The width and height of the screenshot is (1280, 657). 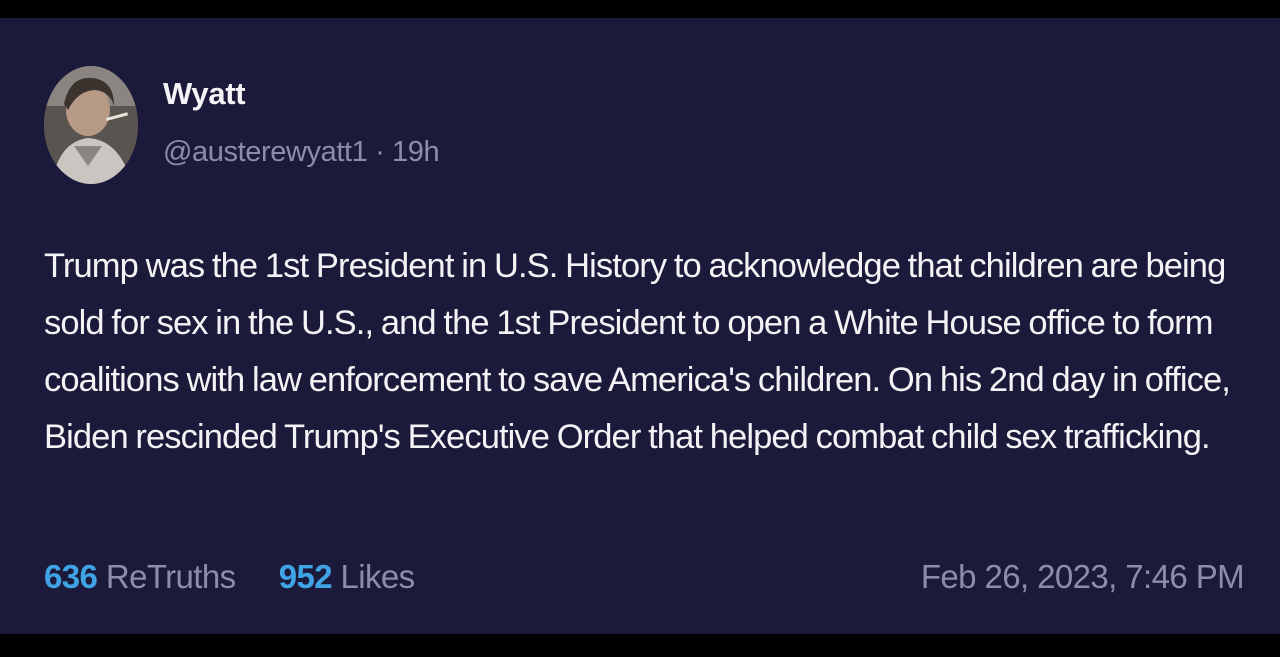 What do you see at coordinates (378, 576) in the screenshot?
I see `likes-label: Likes` at bounding box center [378, 576].